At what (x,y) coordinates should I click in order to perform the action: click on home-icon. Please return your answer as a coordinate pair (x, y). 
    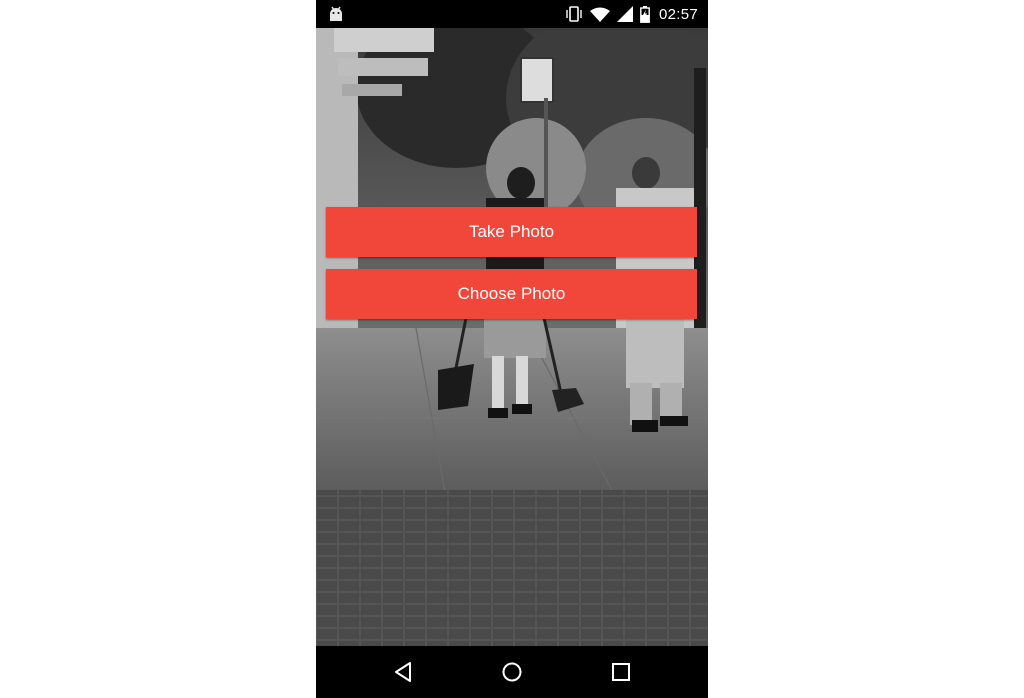
    Looking at the image, I should click on (512, 672).